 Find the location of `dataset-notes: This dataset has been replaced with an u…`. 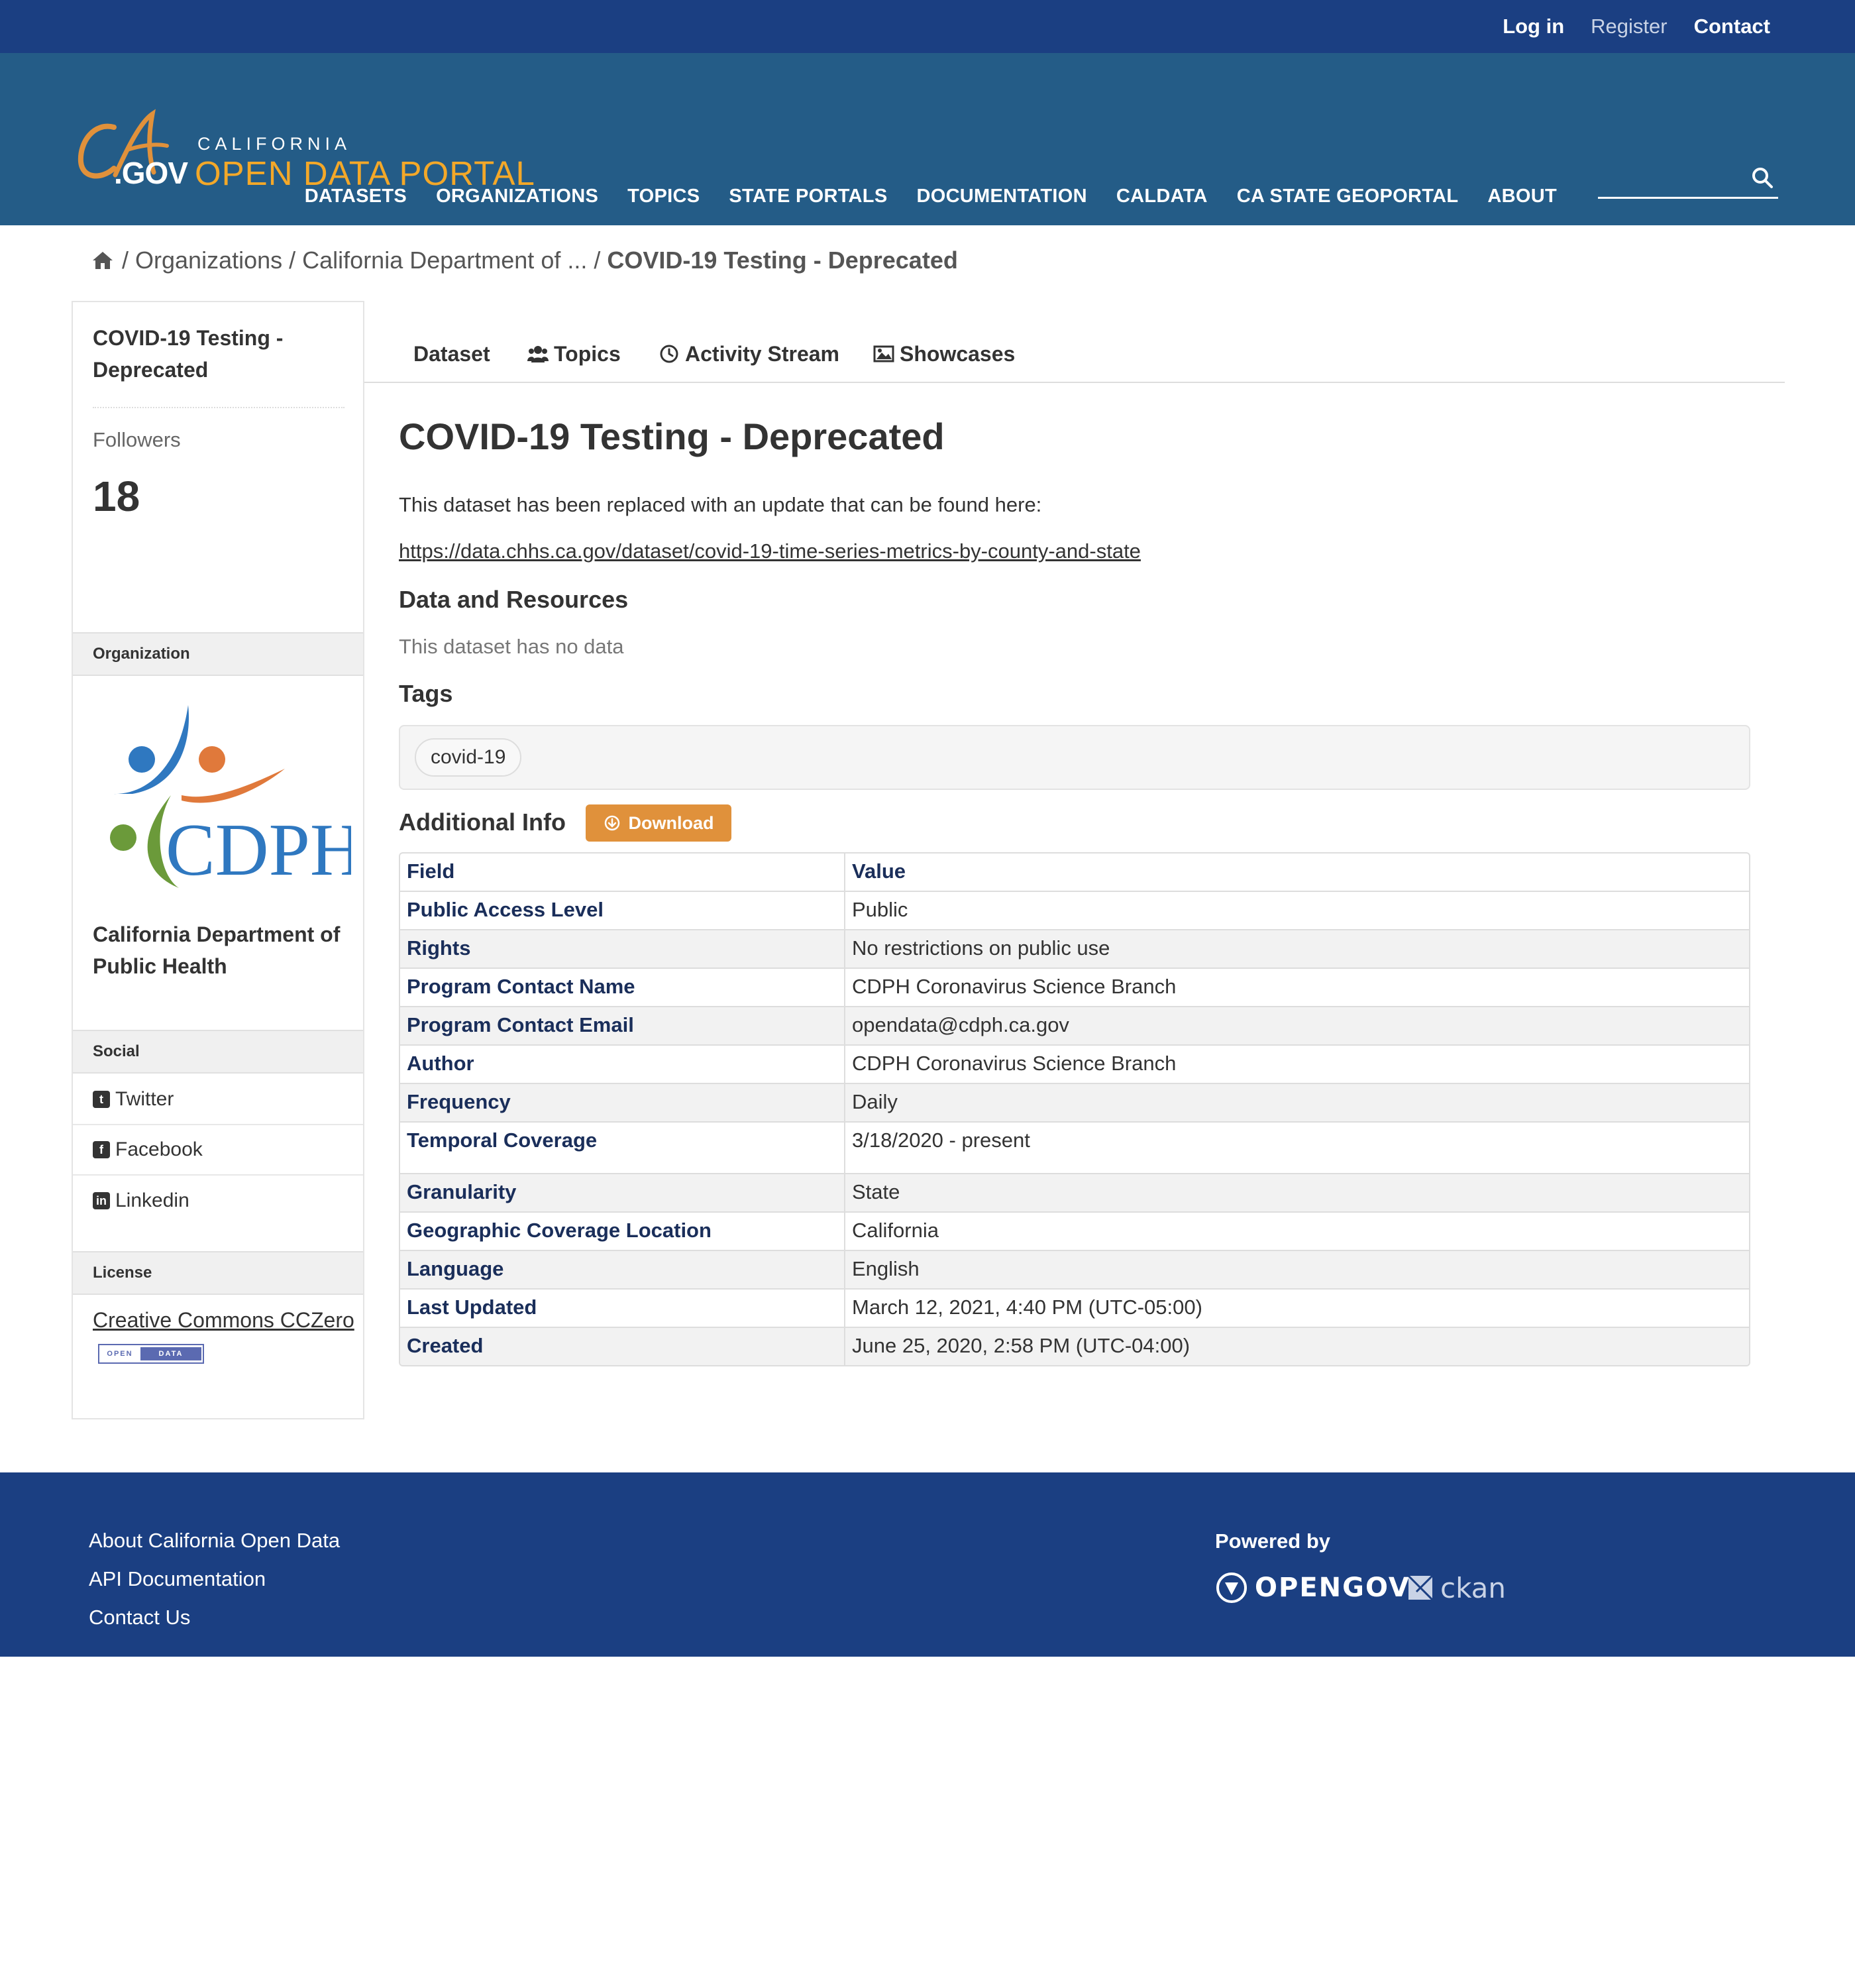

dataset-notes: This dataset has been replaced with an u… is located at coordinates (720, 504).